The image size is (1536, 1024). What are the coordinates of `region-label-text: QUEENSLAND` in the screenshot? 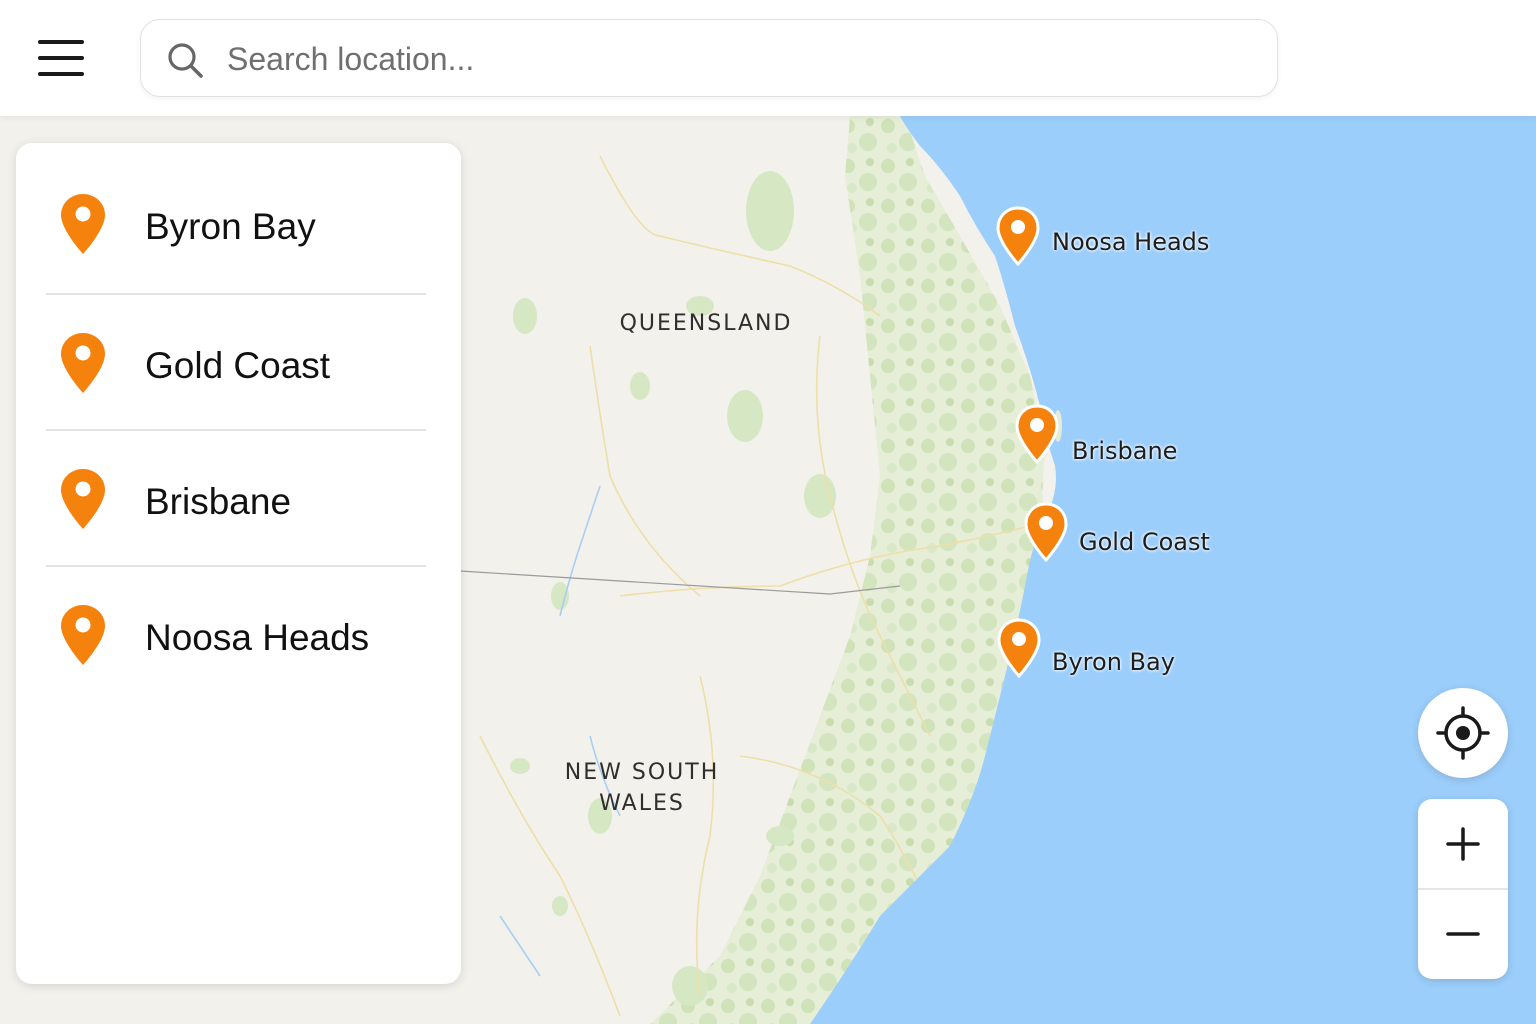 It's located at (706, 323).